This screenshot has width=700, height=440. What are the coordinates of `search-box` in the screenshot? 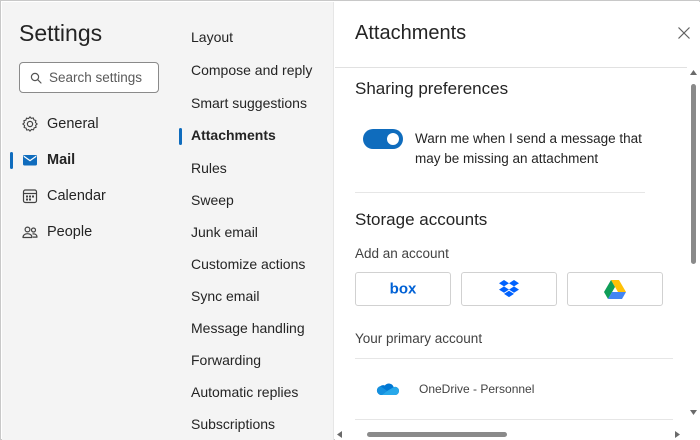 It's located at (89, 77).